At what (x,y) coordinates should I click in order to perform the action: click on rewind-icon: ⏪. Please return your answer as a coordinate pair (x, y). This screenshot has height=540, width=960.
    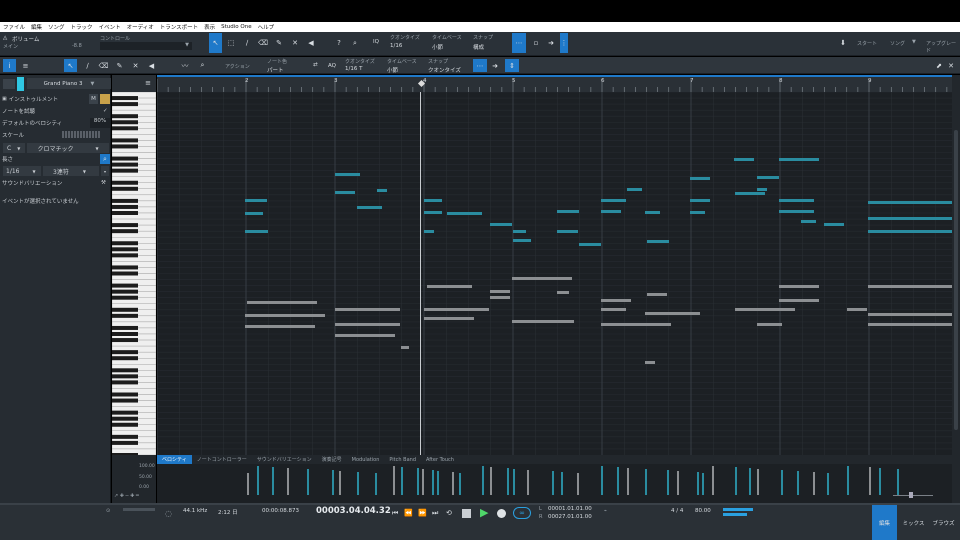
    Looking at the image, I should click on (408, 513).